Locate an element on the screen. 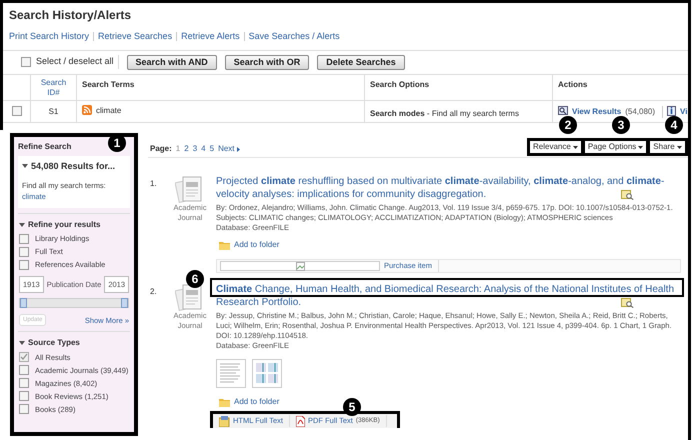 Image resolution: width=697 pixels, height=440 pixels. callout-number: 4 is located at coordinates (674, 125).